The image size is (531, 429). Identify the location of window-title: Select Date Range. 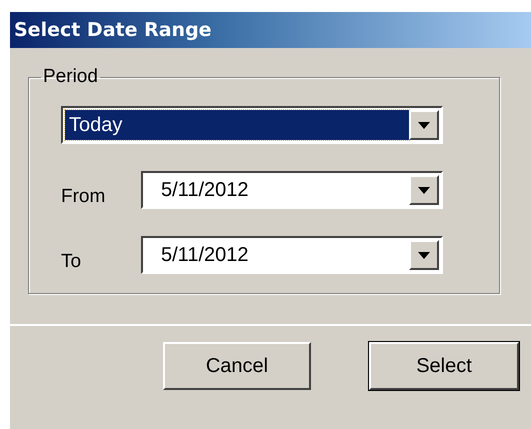
(270, 30).